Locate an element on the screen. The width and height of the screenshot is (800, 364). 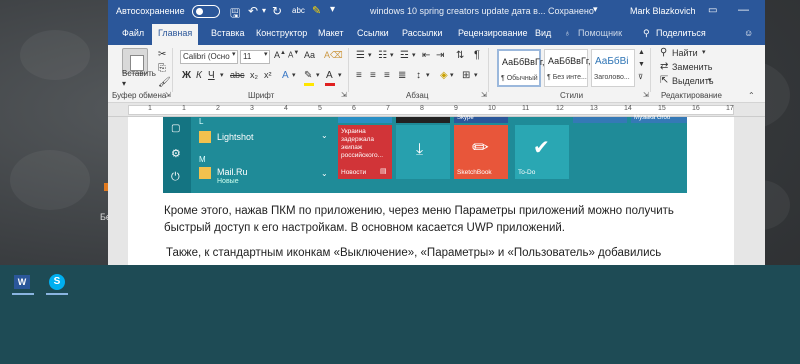
highlight-dropdown-icon: ▾ is located at coordinates (318, 75).